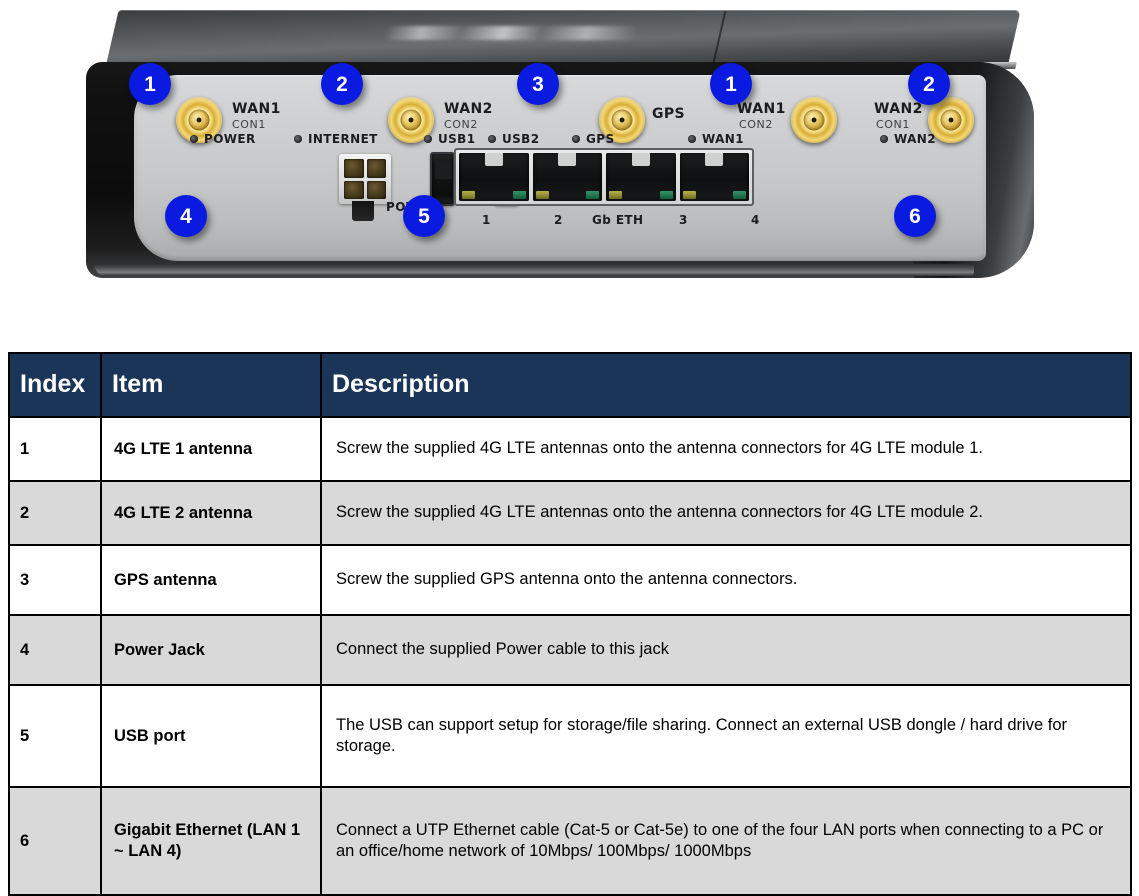 Image resolution: width=1139 pixels, height=896 pixels. Describe the element at coordinates (211, 449) in the screenshot. I see `cell-item: 4G LTE 1 antenna` at that location.